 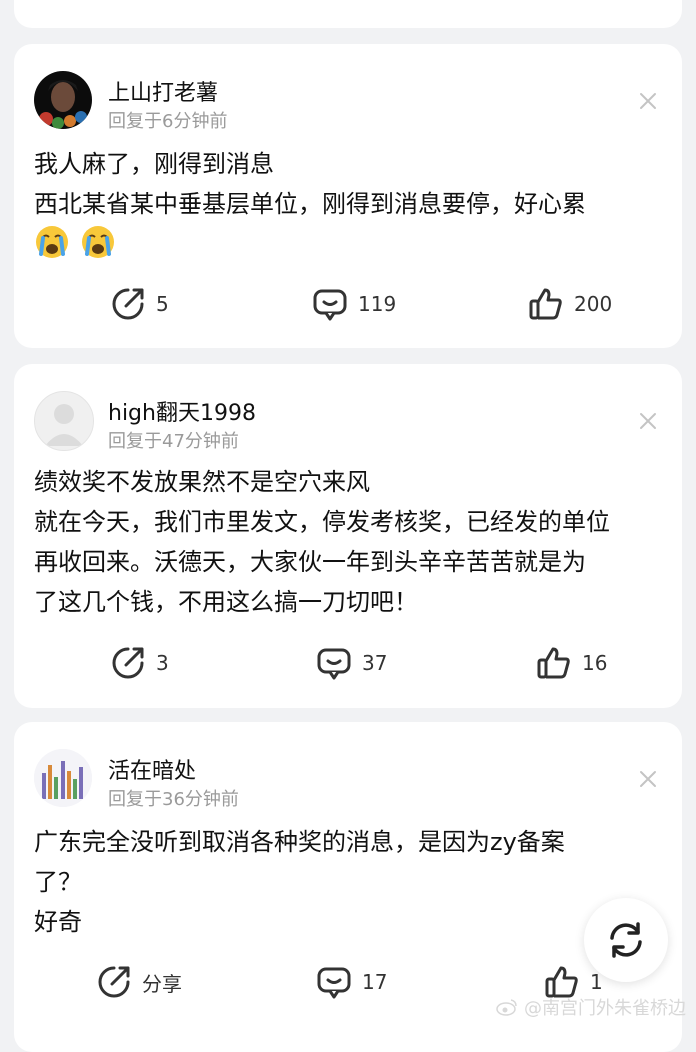 I want to click on share-count: 5, so click(x=162, y=304).